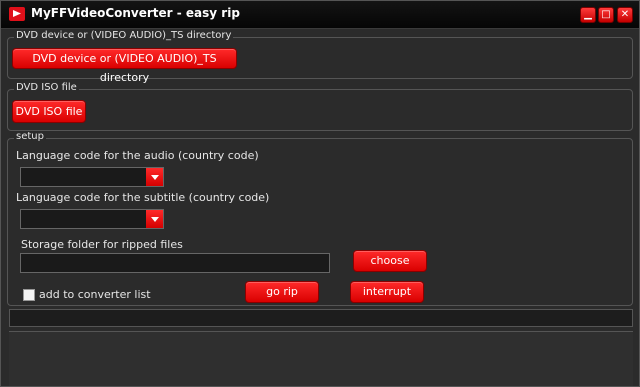  I want to click on dvd-device-group-label: DVD device or (VIDEO AUDIO)_TS directory, so click(124, 35).